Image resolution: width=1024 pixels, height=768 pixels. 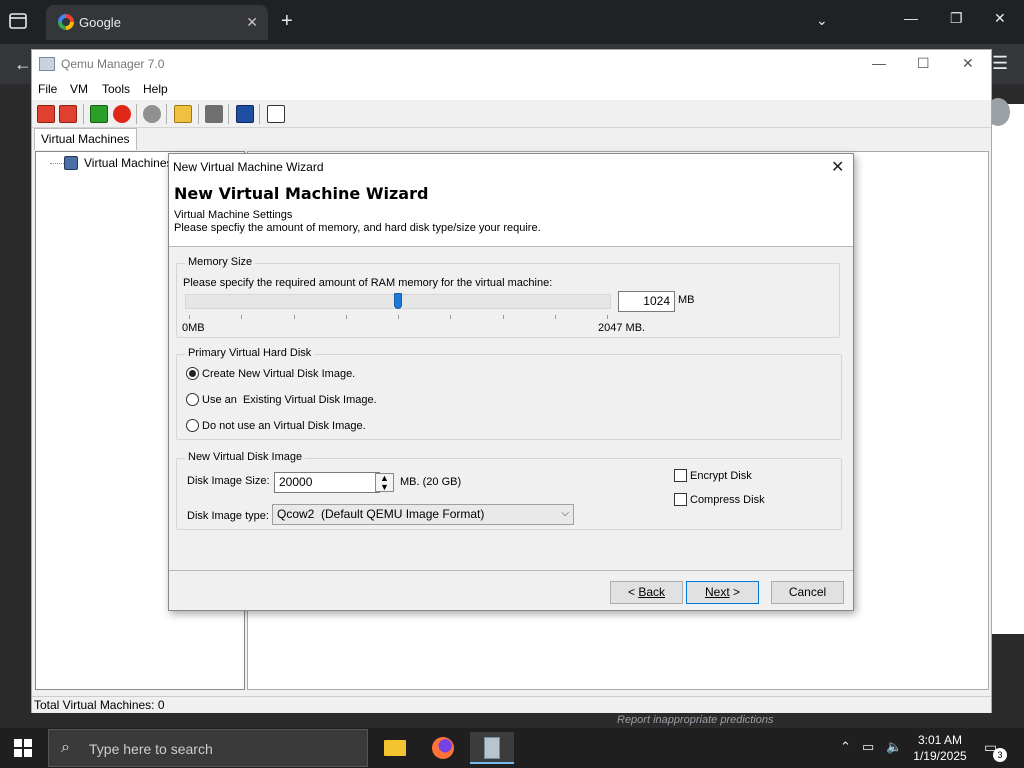 What do you see at coordinates (717, 592) in the screenshot?
I see `next-button-label: Next` at bounding box center [717, 592].